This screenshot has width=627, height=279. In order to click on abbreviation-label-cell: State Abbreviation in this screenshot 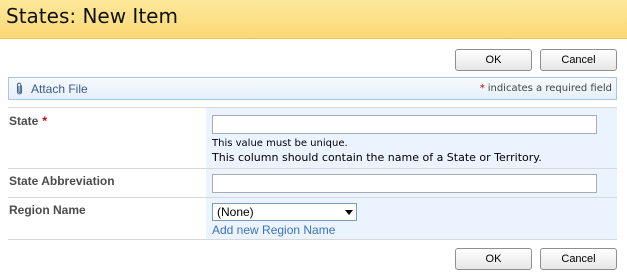, I will do `click(107, 183)`.